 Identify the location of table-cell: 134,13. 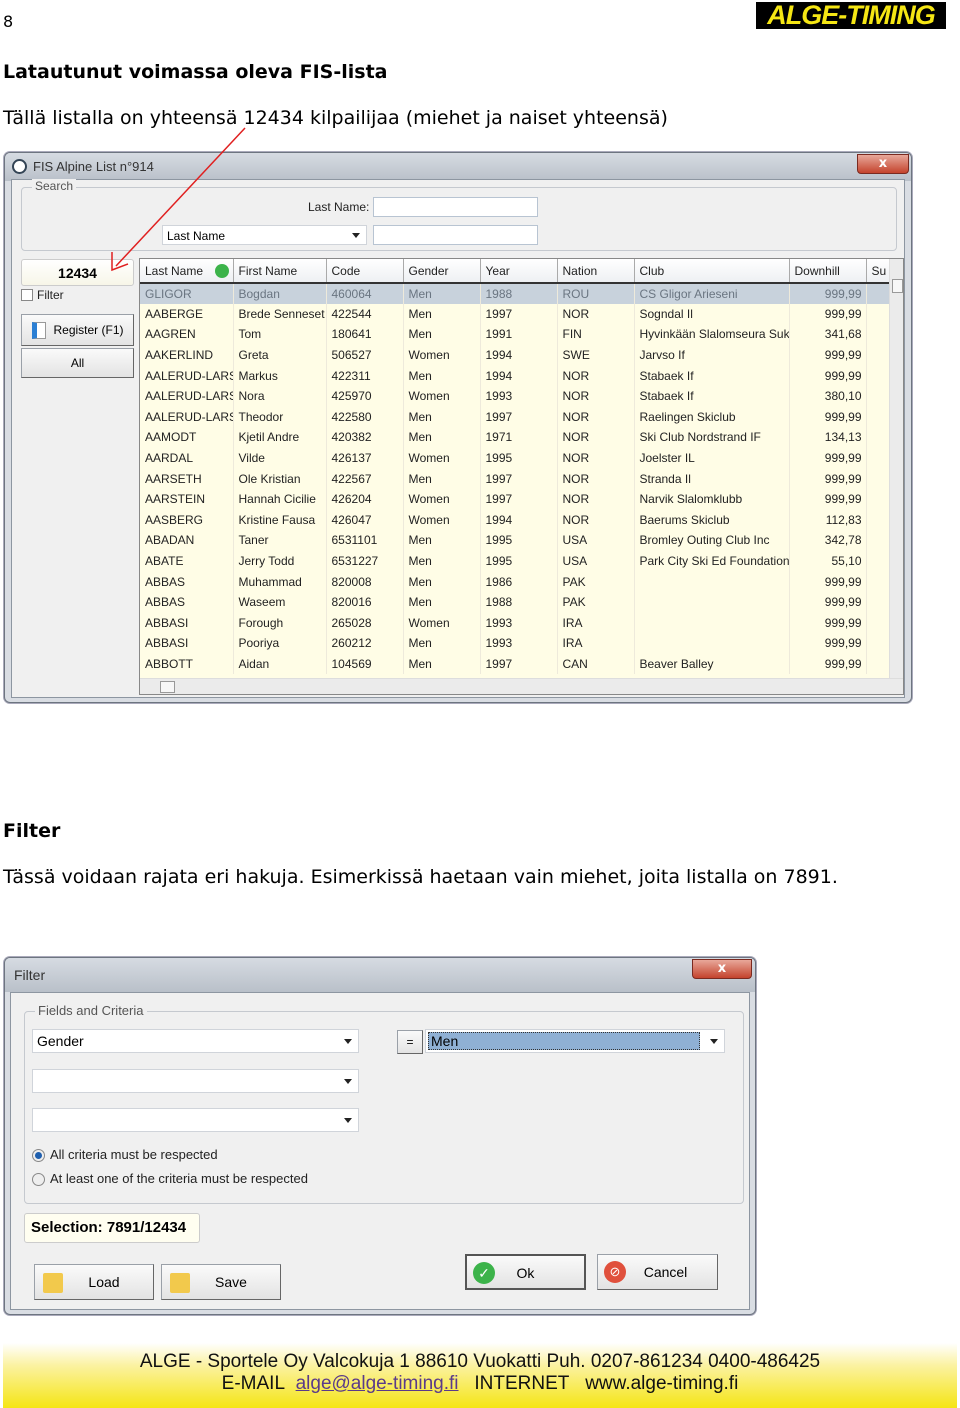
(828, 437).